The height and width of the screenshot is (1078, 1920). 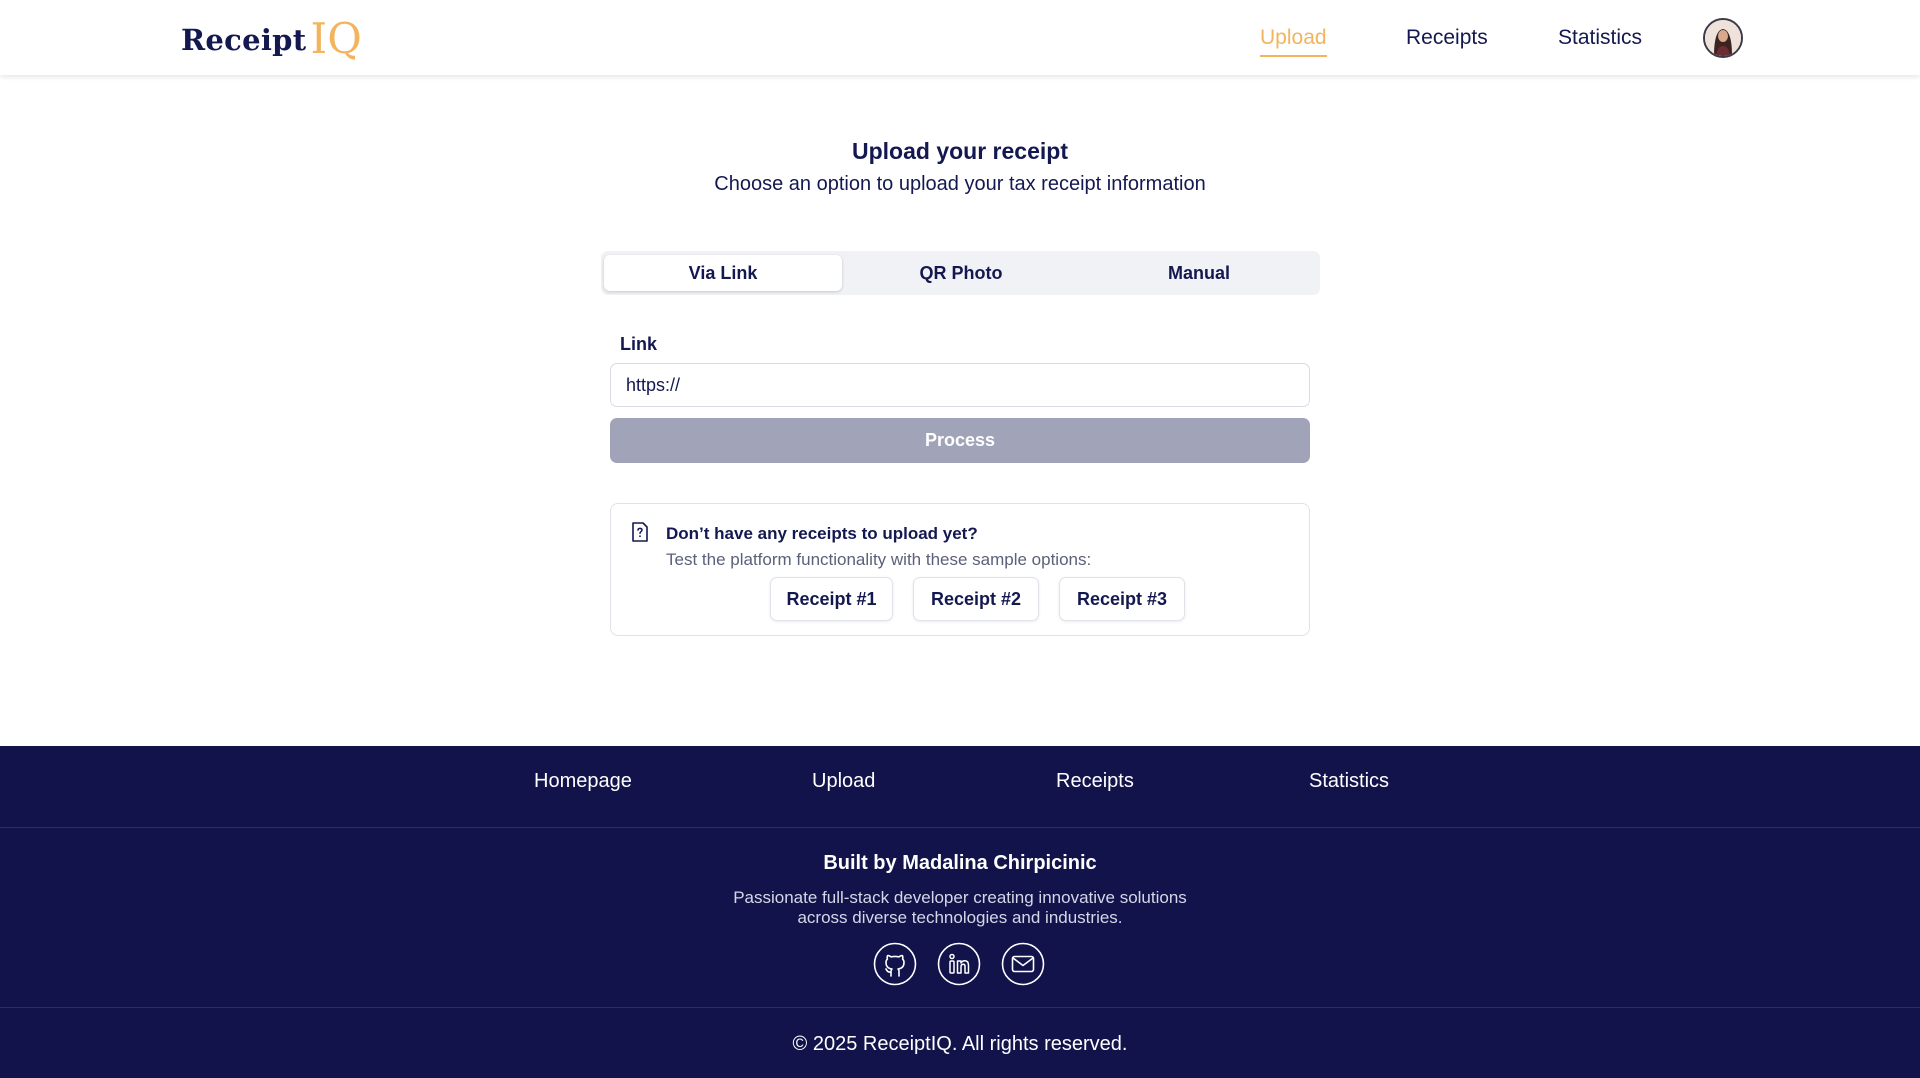 I want to click on process-button: Process, so click(x=960, y=440).